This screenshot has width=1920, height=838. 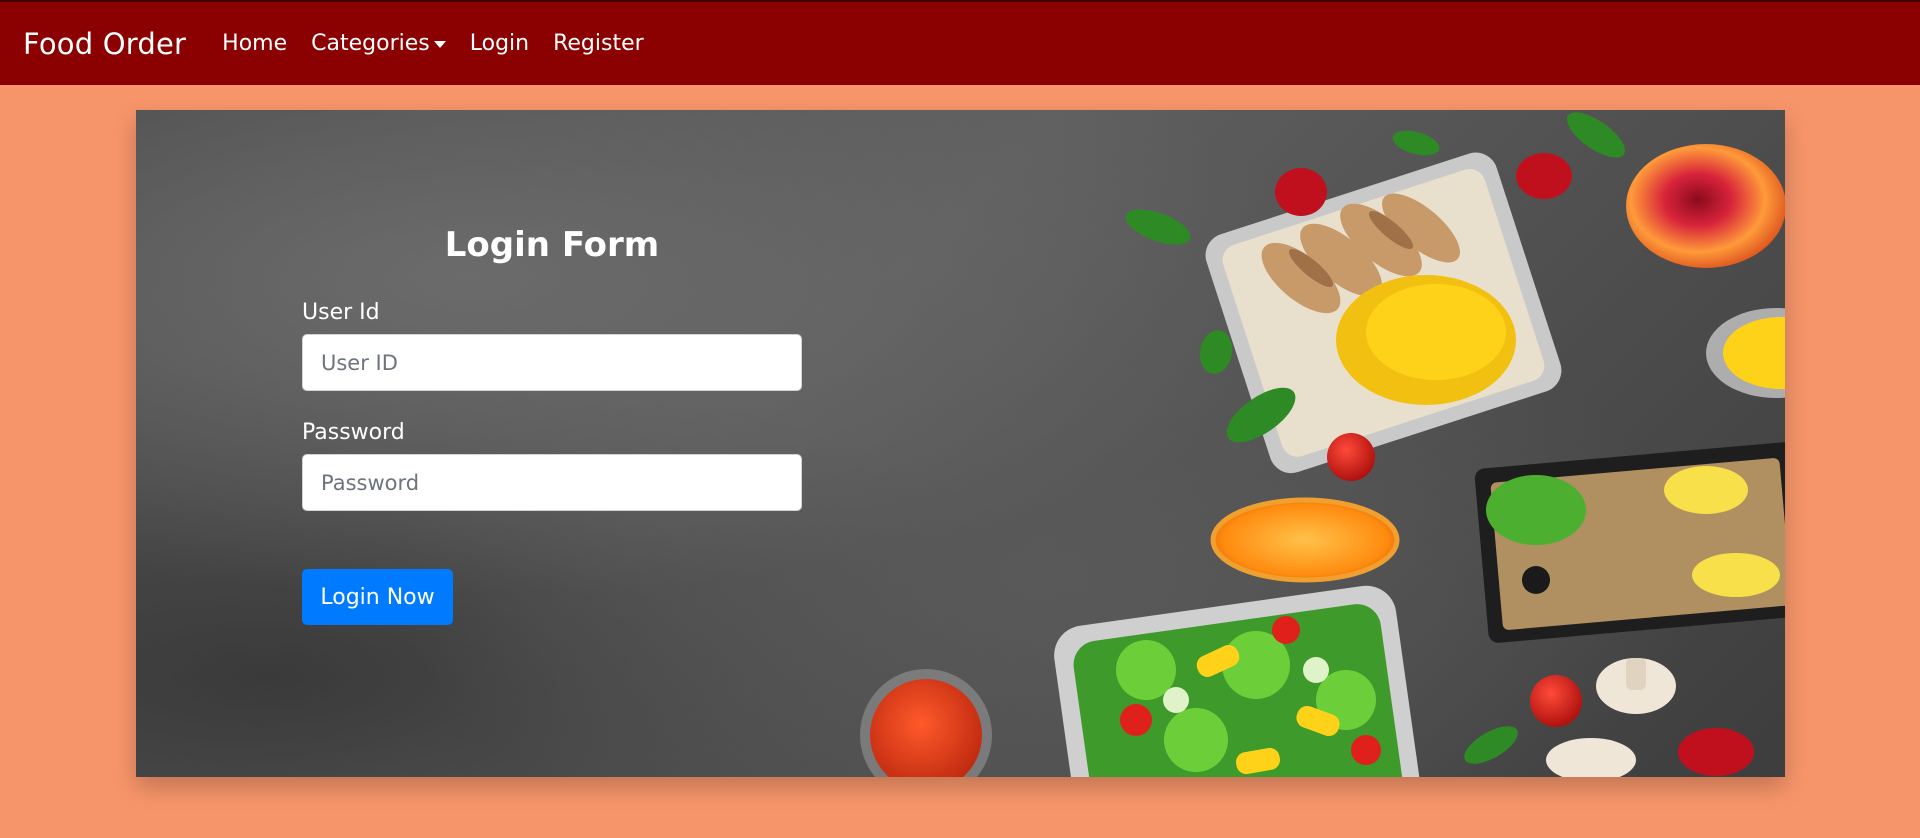 What do you see at coordinates (1305, 540) in the screenshot?
I see `orange-slice` at bounding box center [1305, 540].